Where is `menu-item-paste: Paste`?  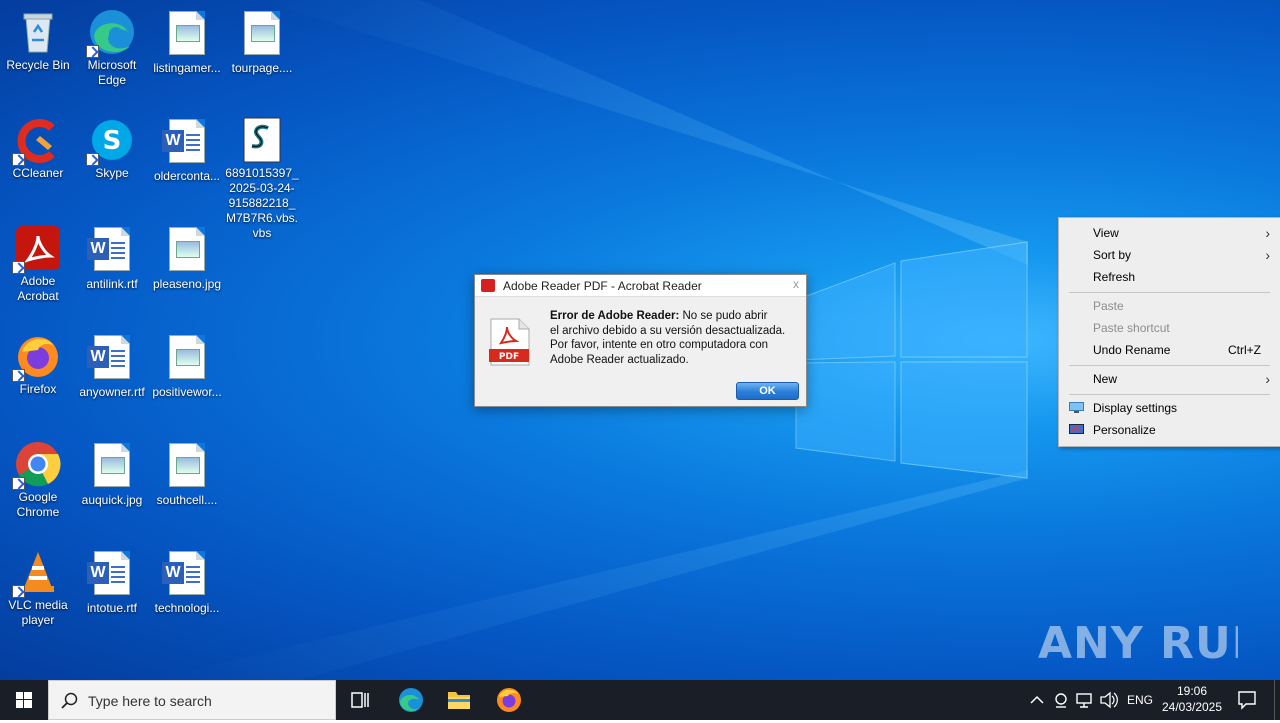
menu-item-paste: Paste is located at coordinates (1169, 306).